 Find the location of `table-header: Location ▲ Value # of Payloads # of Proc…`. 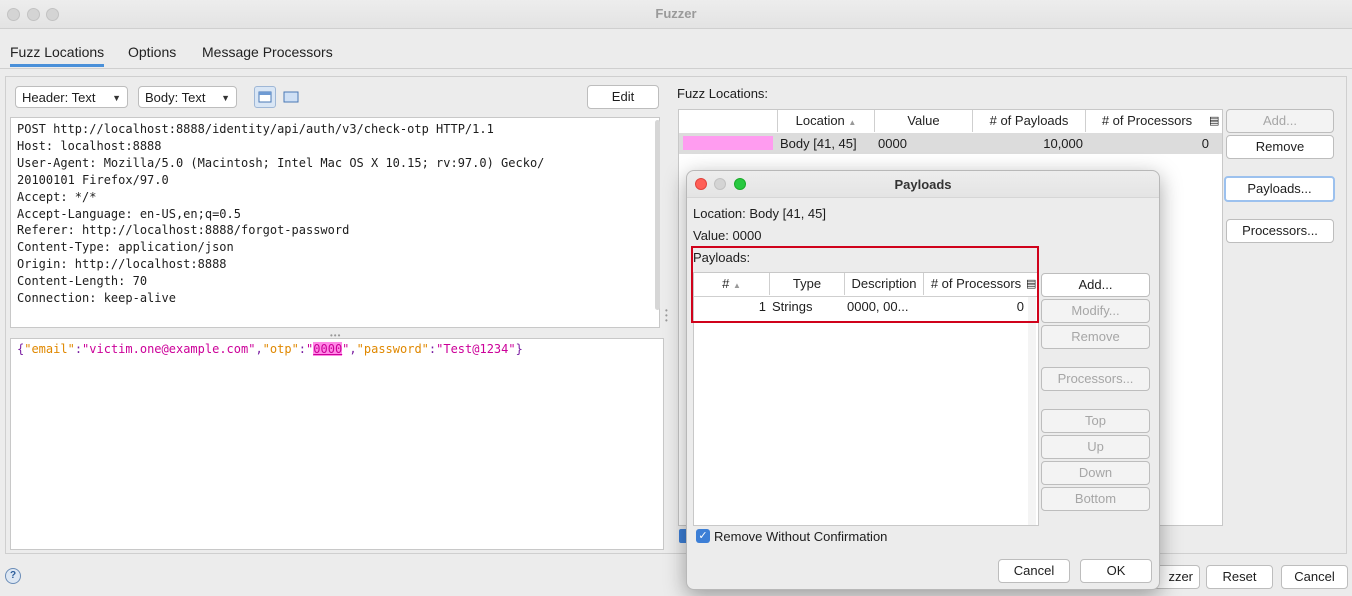

table-header: Location ▲ Value # of Payloads # of Proc… is located at coordinates (950, 122).